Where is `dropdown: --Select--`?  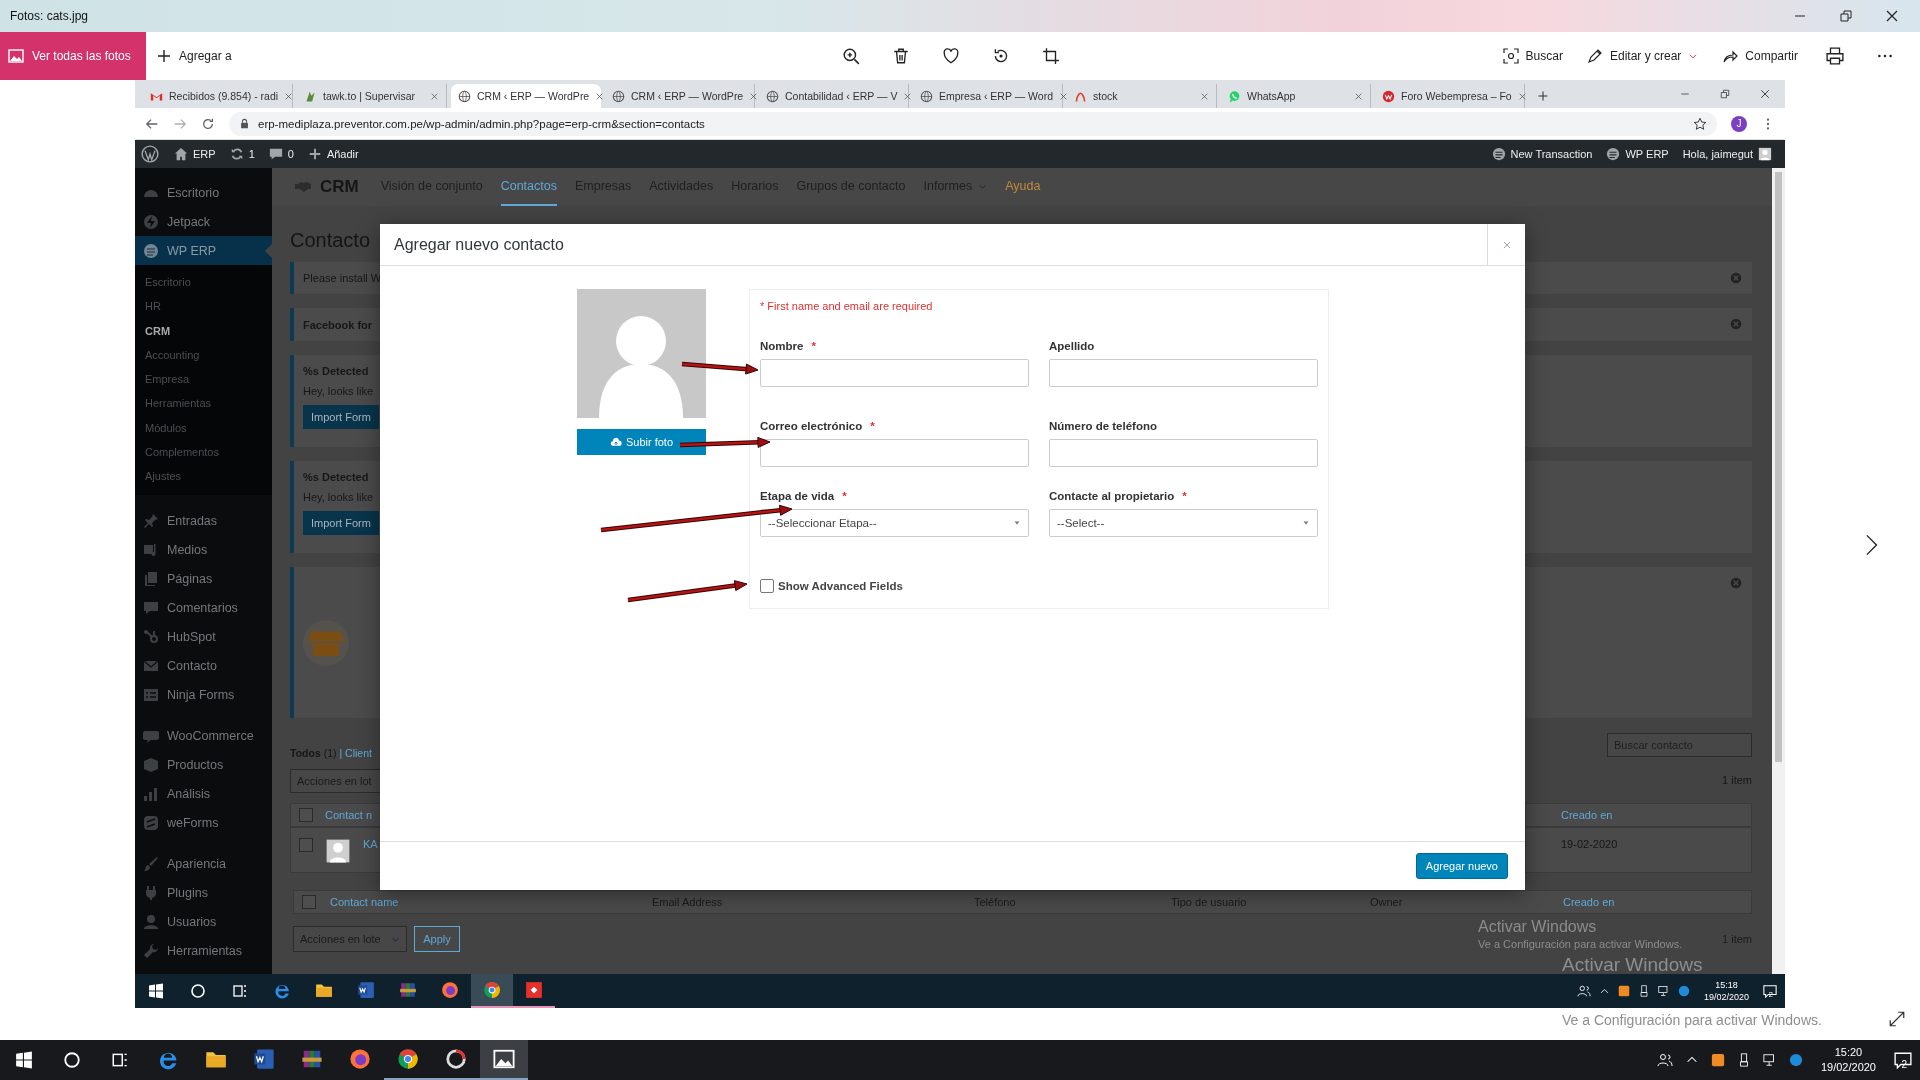 dropdown: --Select-- is located at coordinates (1183, 523).